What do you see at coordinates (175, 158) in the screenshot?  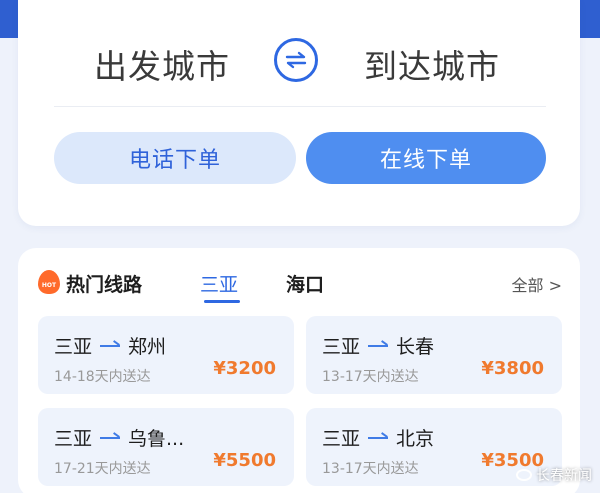 I see `phone-order-button: 电话下单` at bounding box center [175, 158].